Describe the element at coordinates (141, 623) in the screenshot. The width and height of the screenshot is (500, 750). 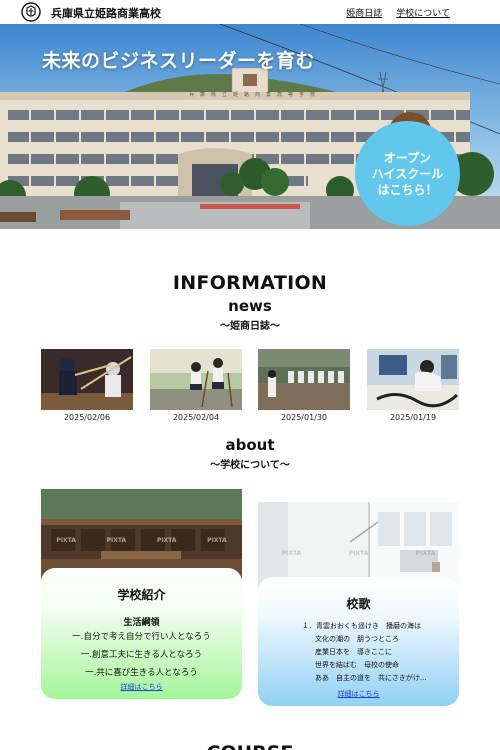
I see `life-principles-title: 生活綱領` at that location.